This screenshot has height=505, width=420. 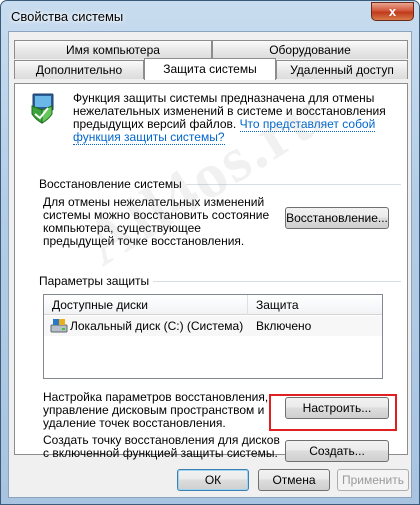 I want to click on shield-computer-icon, so click(x=42, y=108).